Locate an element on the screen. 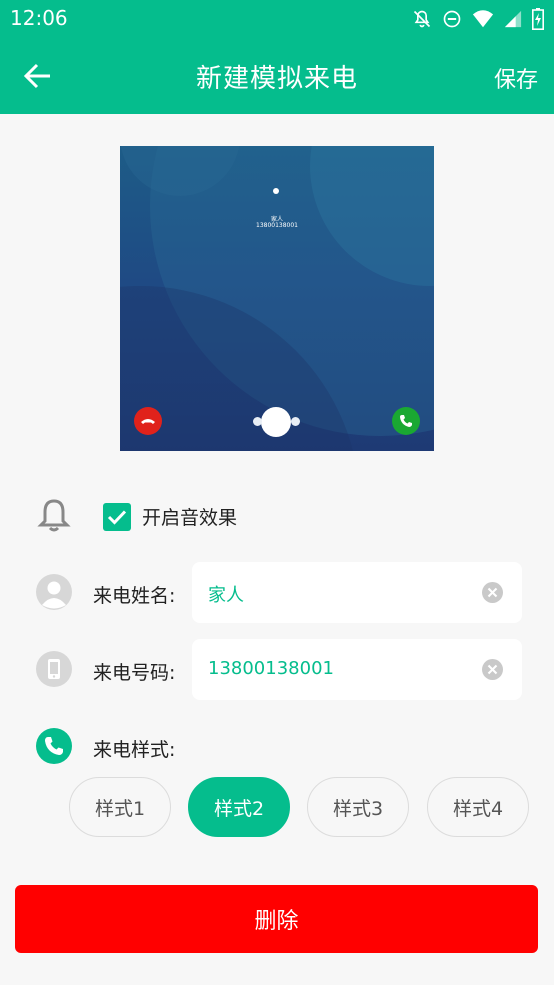 The image size is (554, 985). battery-charging-icon is located at coordinates (538, 19).